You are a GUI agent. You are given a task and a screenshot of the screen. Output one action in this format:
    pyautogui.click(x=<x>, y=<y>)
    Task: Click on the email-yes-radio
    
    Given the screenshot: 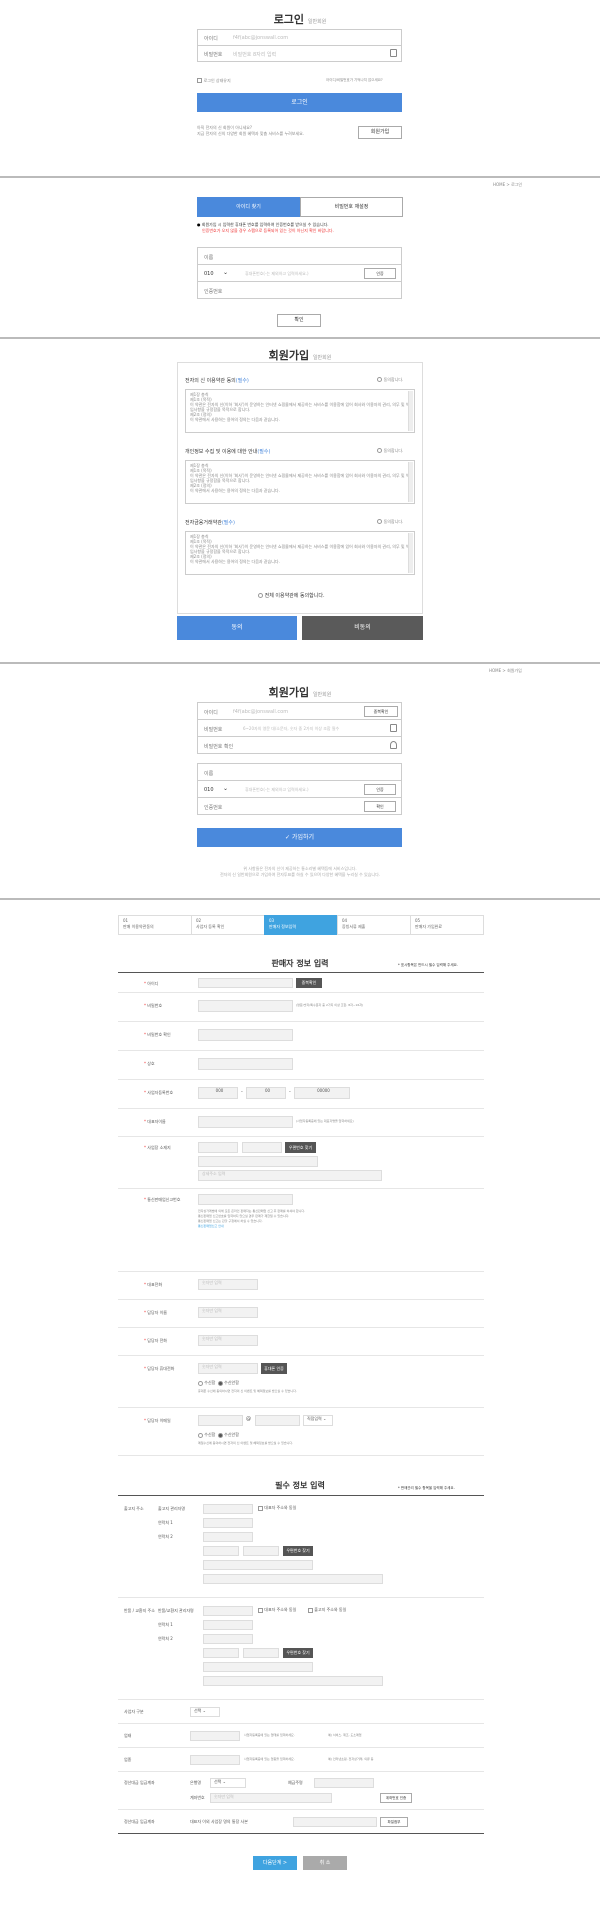 What is the action you would take?
    pyautogui.click(x=200, y=1435)
    